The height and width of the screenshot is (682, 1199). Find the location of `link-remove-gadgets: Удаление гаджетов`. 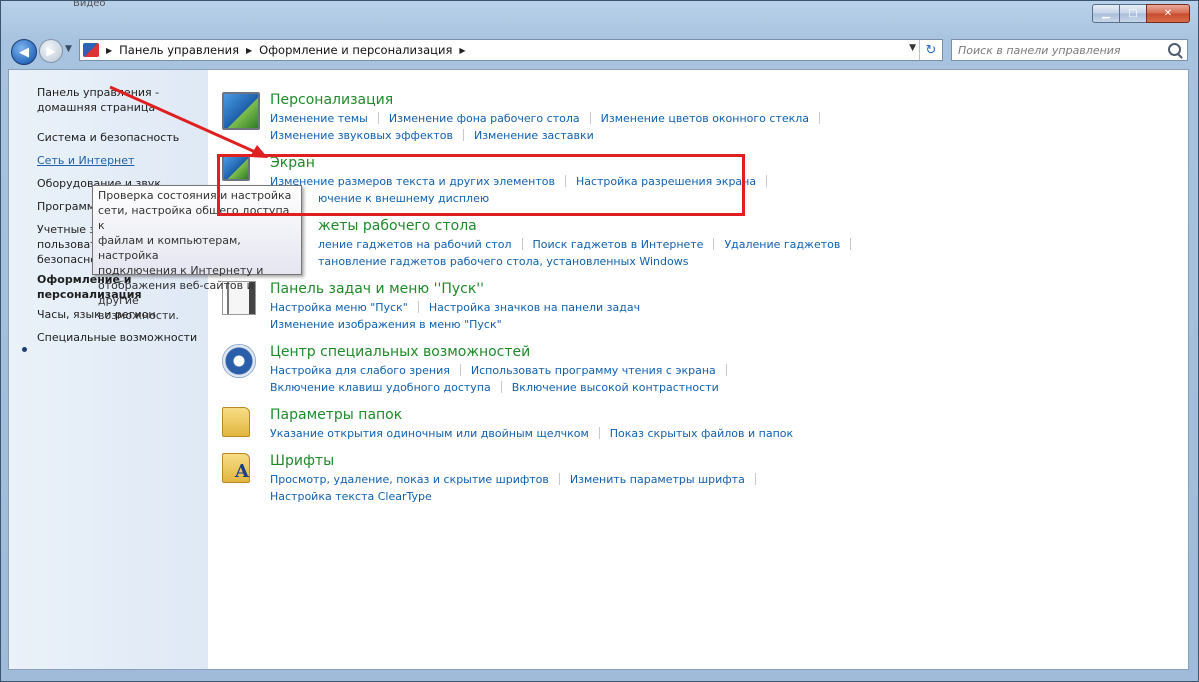

link-remove-gadgets: Удаление гаджетов is located at coordinates (782, 244).